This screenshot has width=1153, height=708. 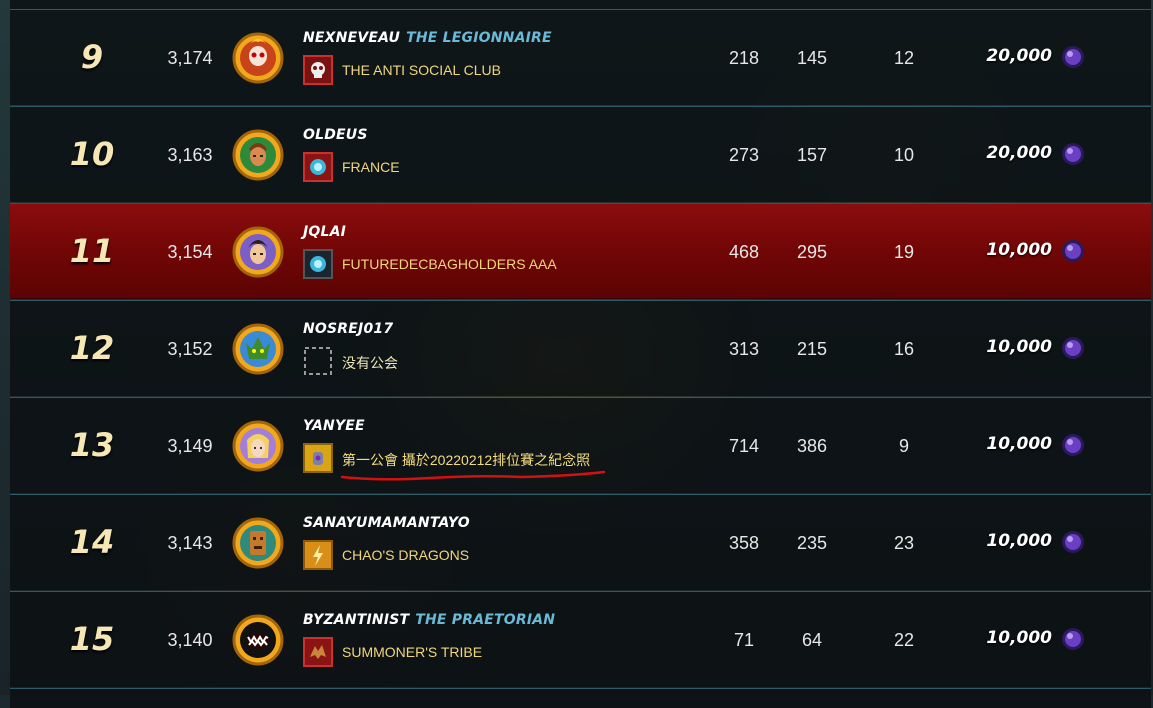 I want to click on player-name-text: JQLAI, so click(x=324, y=232).